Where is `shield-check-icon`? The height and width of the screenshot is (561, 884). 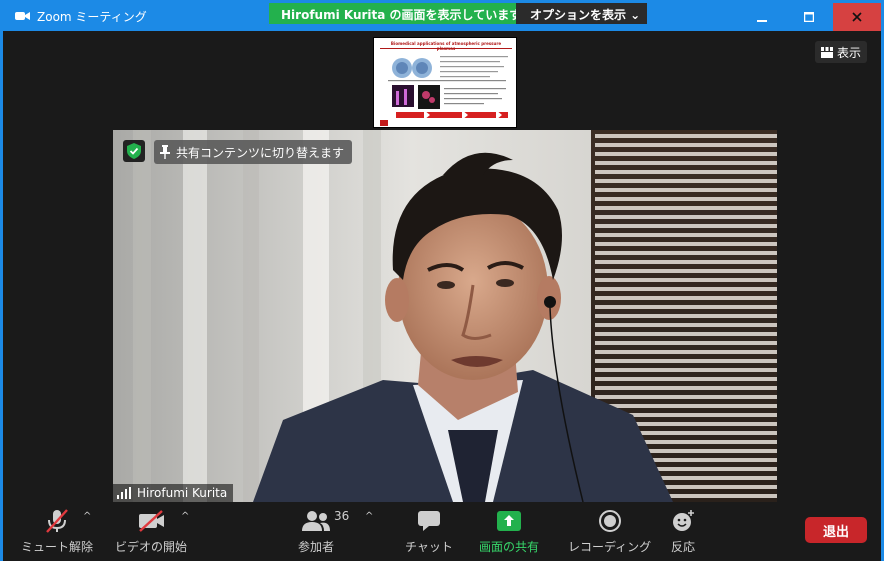 shield-check-icon is located at coordinates (134, 151).